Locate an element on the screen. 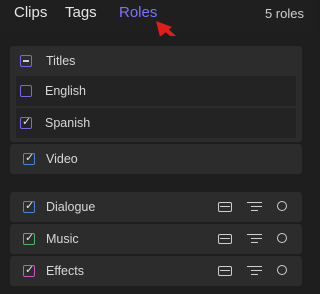 The width and height of the screenshot is (320, 294). role-label-video: Video is located at coordinates (62, 159).